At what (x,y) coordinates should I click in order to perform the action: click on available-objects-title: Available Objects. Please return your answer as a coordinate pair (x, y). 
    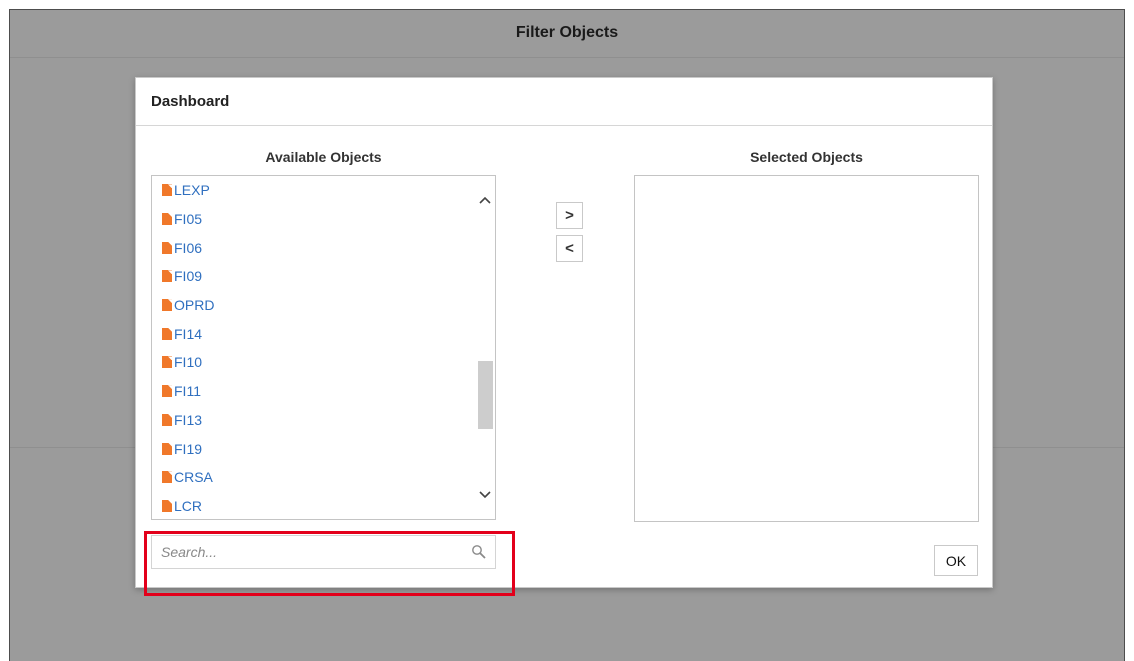
    Looking at the image, I should click on (323, 157).